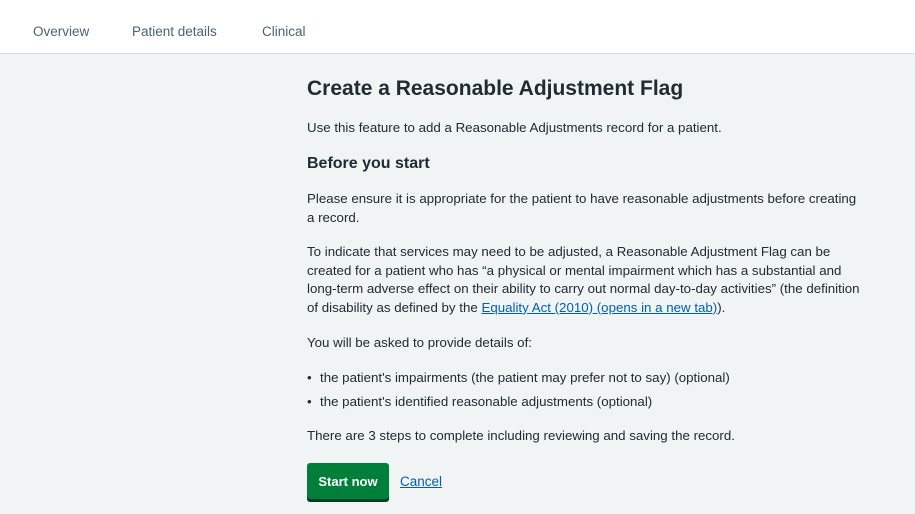  Describe the element at coordinates (599, 307) in the screenshot. I see `equality-act-link: Equality Act (2010) (opens in a new tab)` at that location.